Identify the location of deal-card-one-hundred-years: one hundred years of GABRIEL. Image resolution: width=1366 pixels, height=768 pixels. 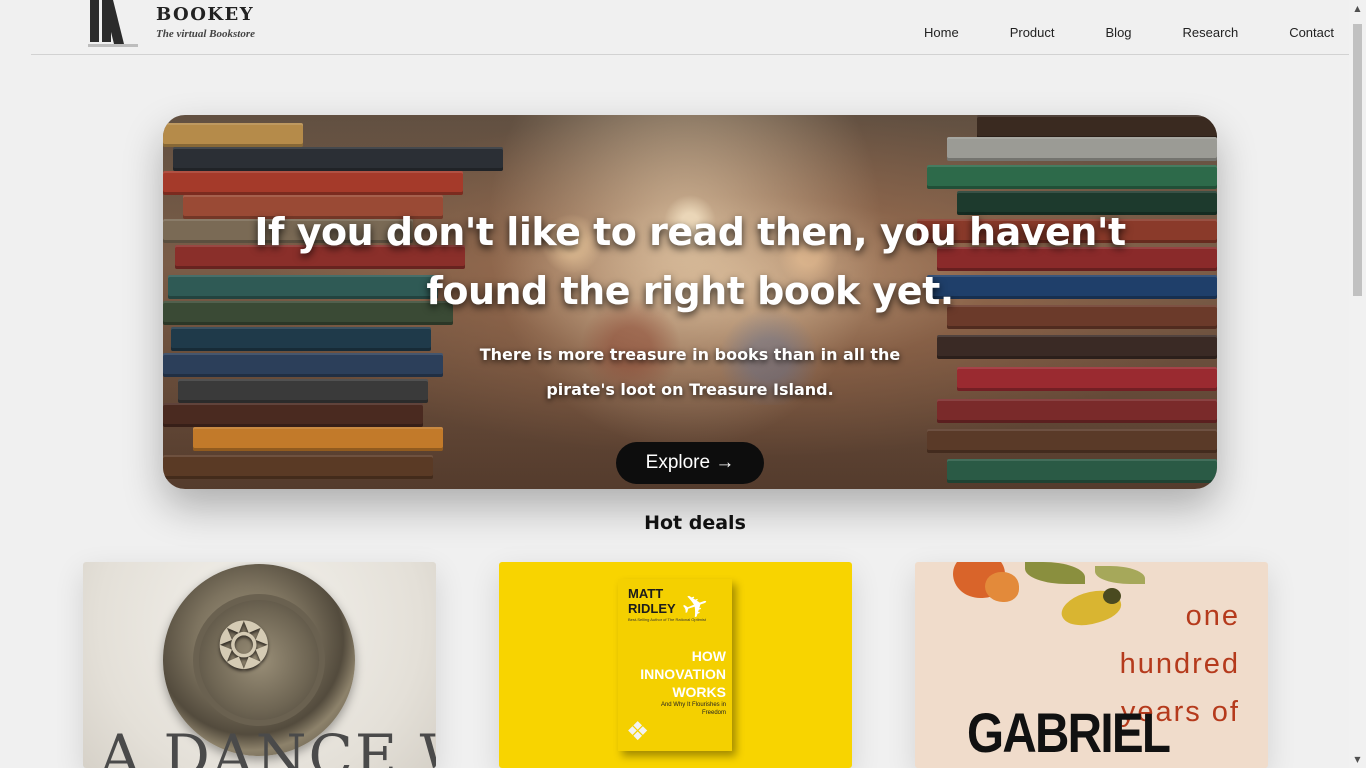
(1091, 665).